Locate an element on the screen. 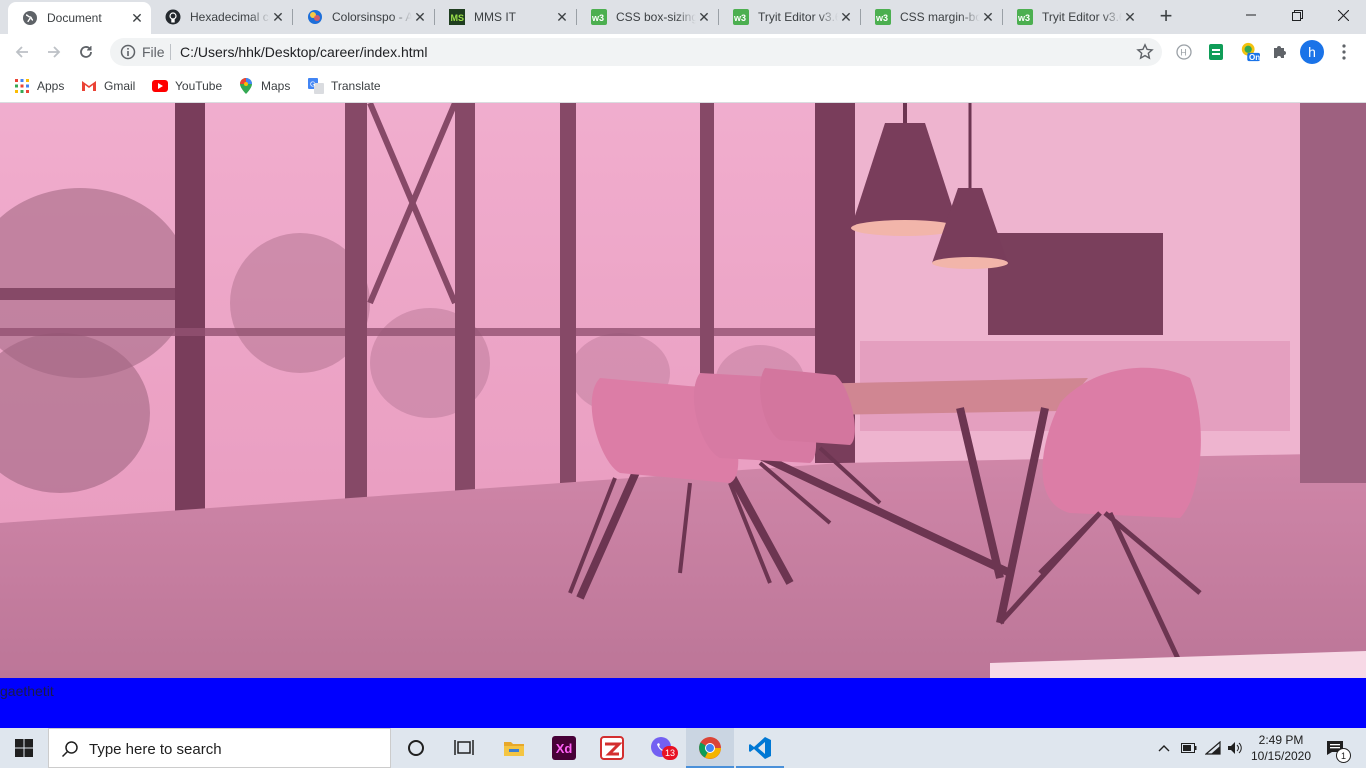 This screenshot has height=768, width=1366. extensions-puzzle-icon is located at coordinates (1280, 52).